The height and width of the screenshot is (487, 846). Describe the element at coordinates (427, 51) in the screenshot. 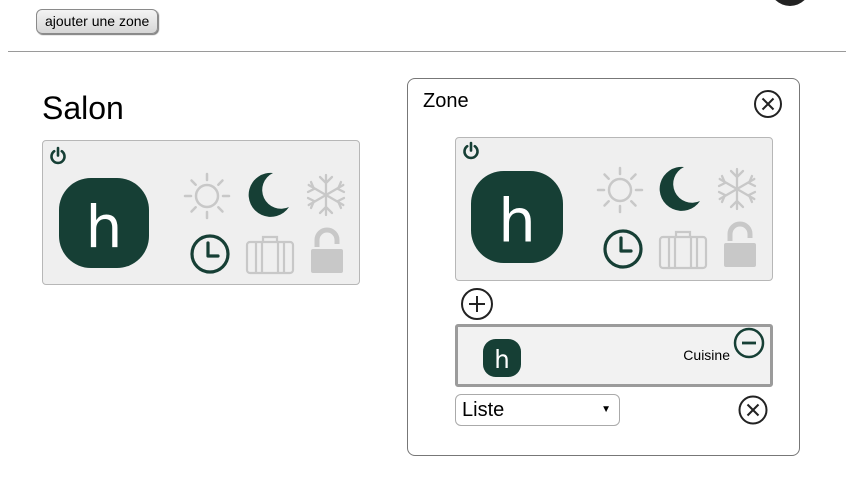

I see `divider` at that location.